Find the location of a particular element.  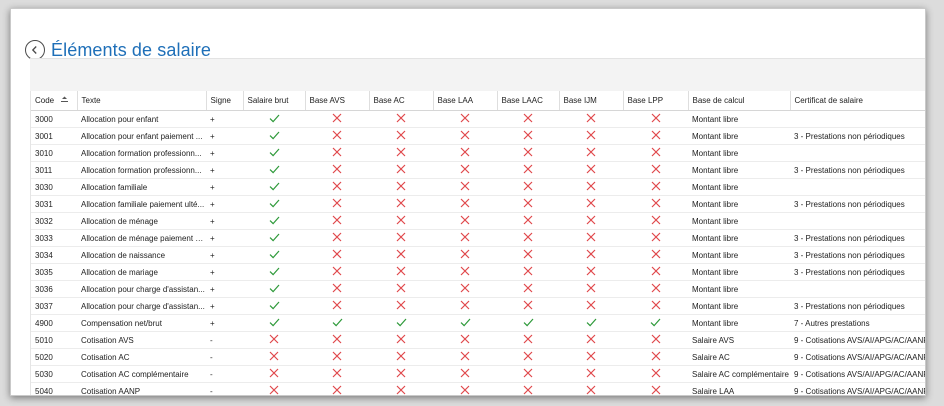

column-header-base-laac: Base LAAC is located at coordinates (528, 101).